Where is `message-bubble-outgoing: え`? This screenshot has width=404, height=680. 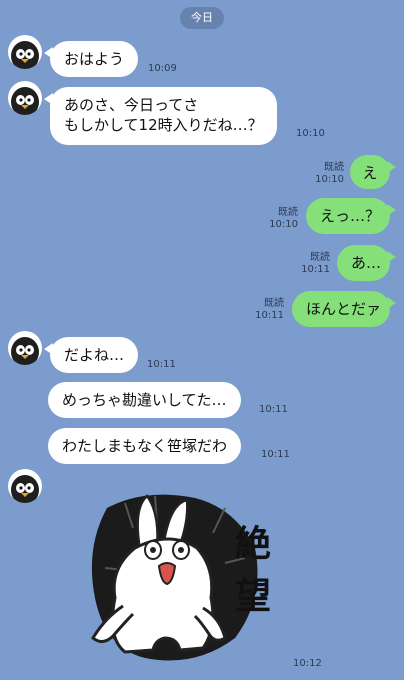
message-bubble-outgoing: え is located at coordinates (373, 172).